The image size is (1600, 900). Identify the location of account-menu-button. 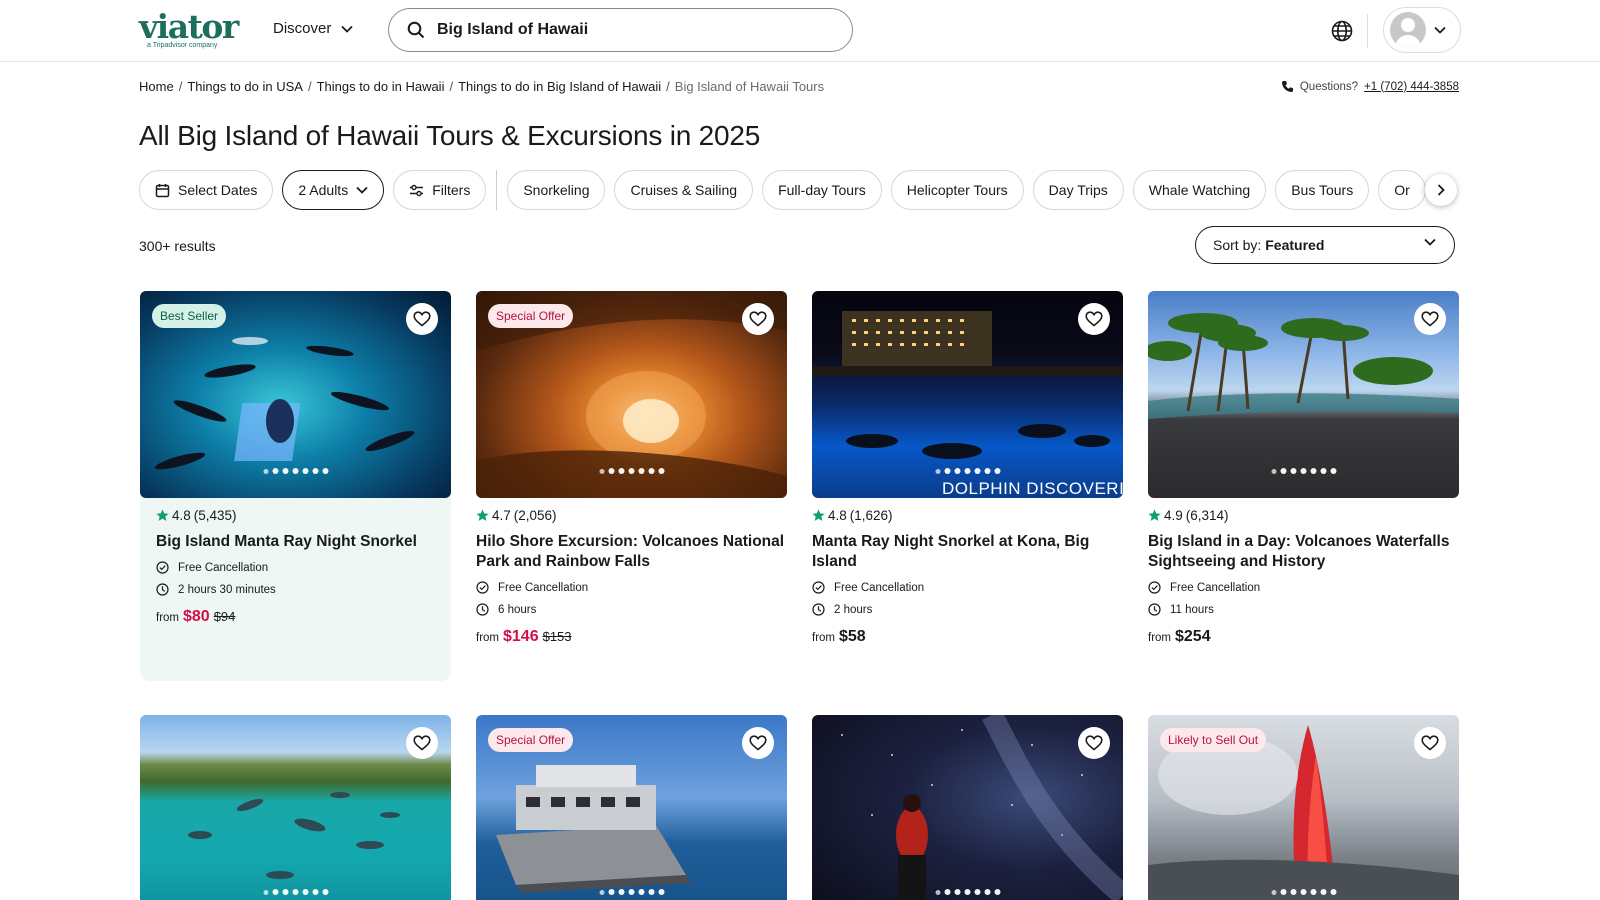
(1422, 30).